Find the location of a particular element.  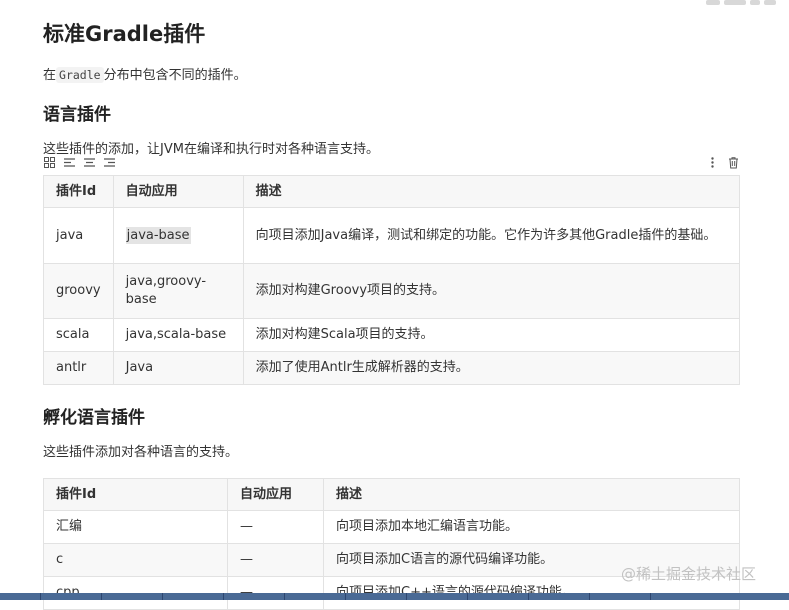

align-left-icon is located at coordinates (69, 162).